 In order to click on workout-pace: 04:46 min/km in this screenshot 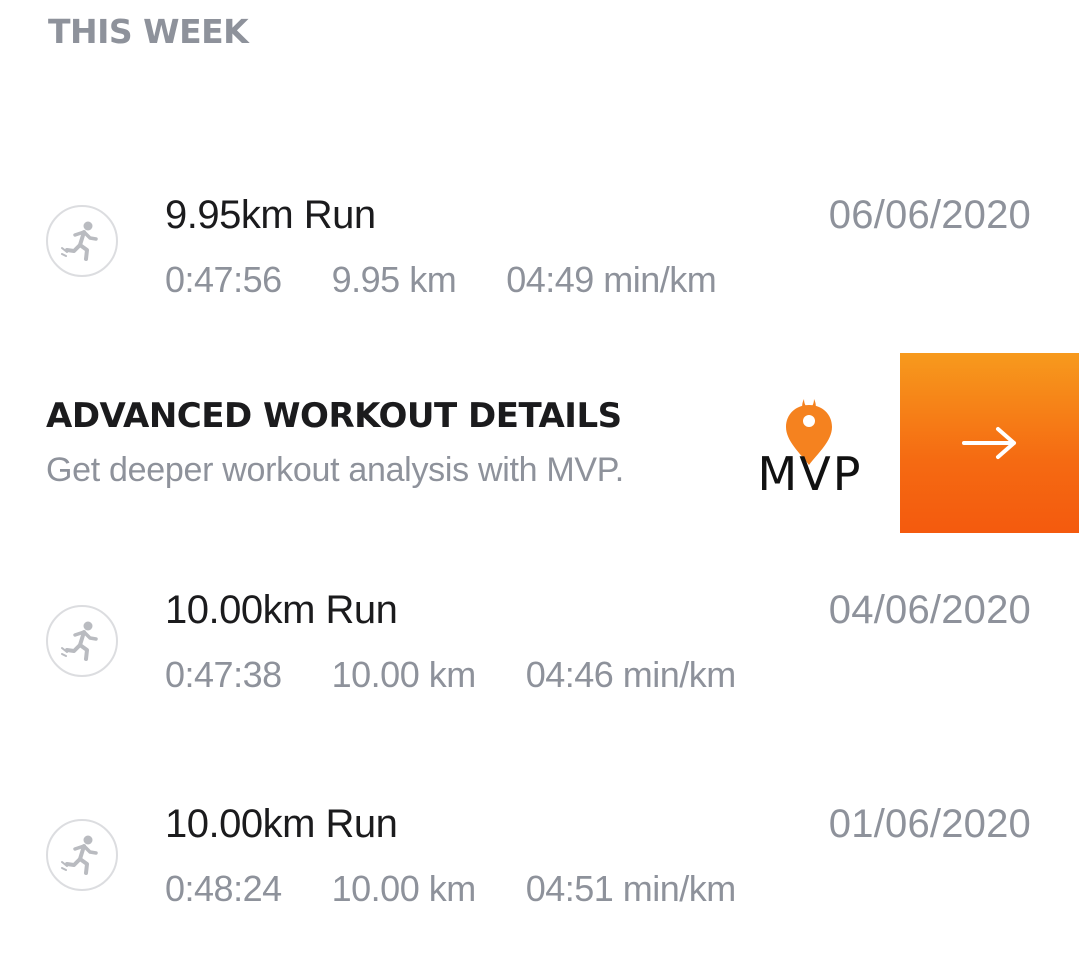, I will do `click(631, 674)`.